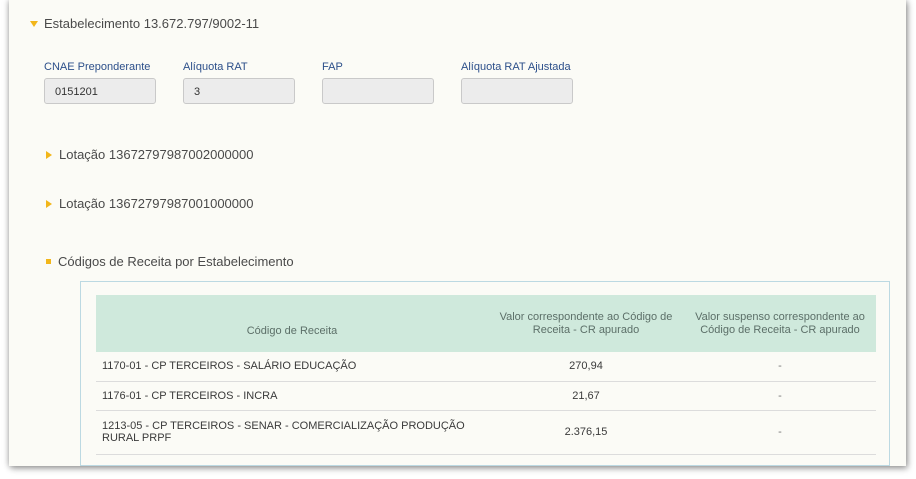 This screenshot has height=479, width=916. What do you see at coordinates (176, 261) in the screenshot?
I see `codigos-title: Códigos de Receita por Estabelecimento` at bounding box center [176, 261].